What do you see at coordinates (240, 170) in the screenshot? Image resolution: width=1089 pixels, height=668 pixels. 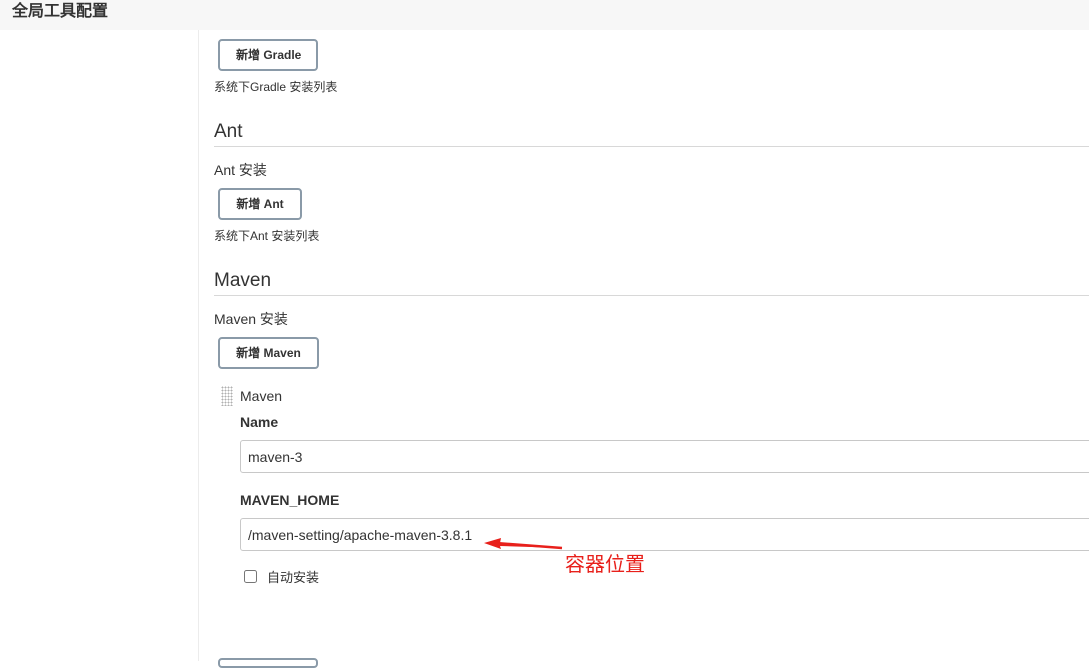 I see `ant-install-label: Ant 安装` at bounding box center [240, 170].